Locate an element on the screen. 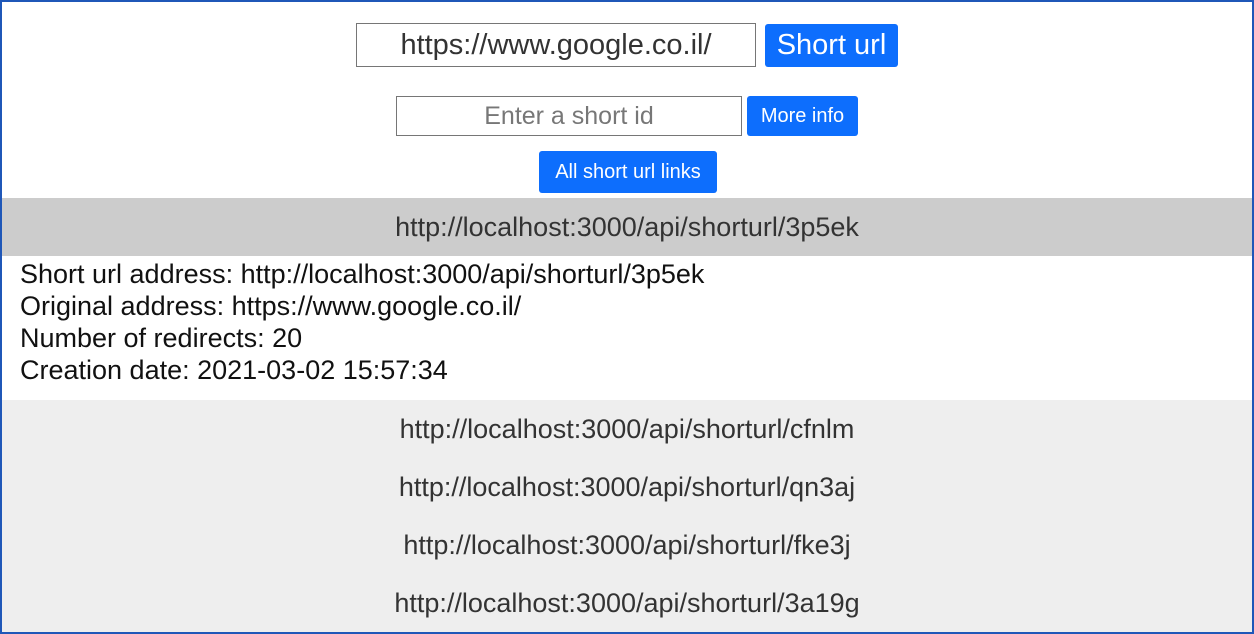  selected-short-link: http://localhost:3000/api/shorturl/3p5ek is located at coordinates (627, 227).